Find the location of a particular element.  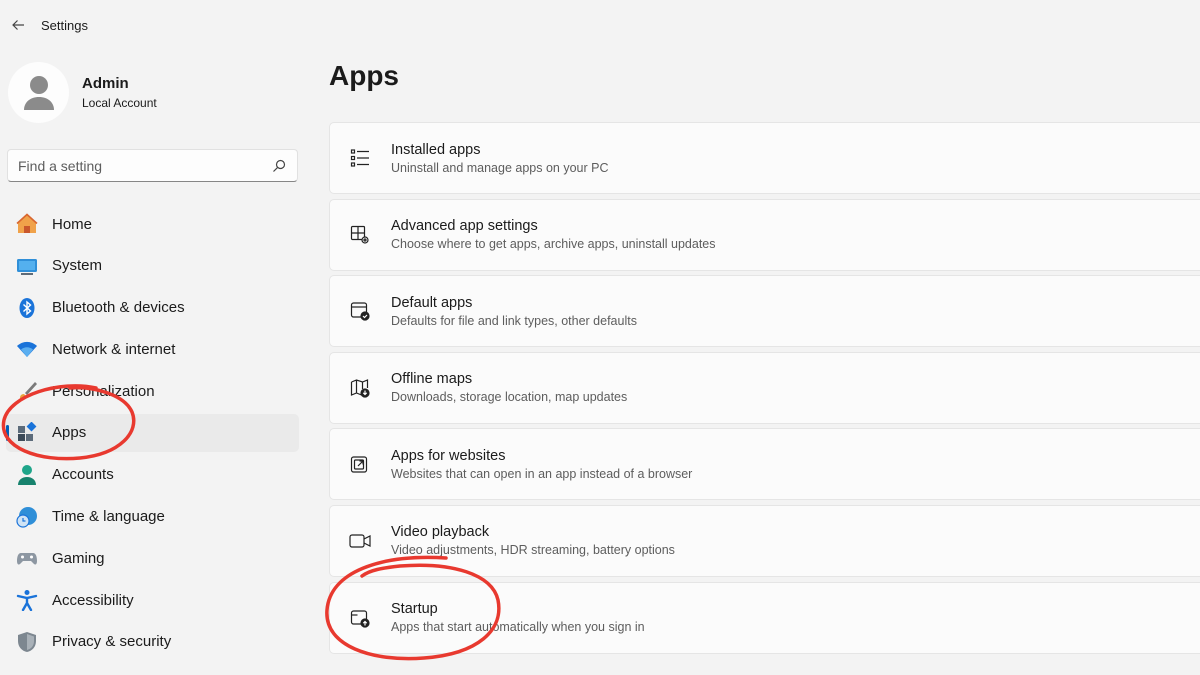

sidebar-item-label: Personalization is located at coordinates (103, 391).